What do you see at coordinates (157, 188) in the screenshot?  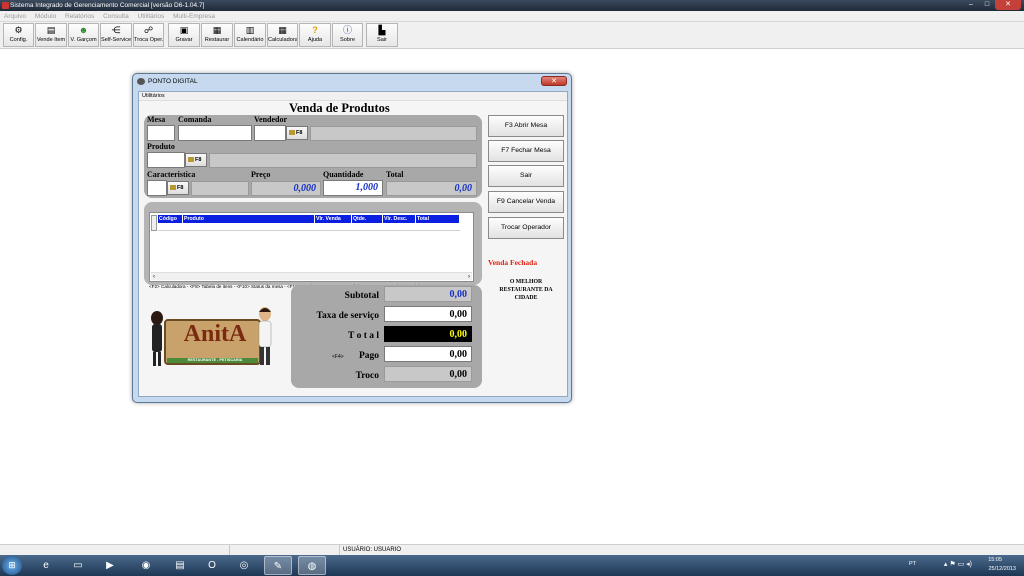 I see `caracteristica-input` at bounding box center [157, 188].